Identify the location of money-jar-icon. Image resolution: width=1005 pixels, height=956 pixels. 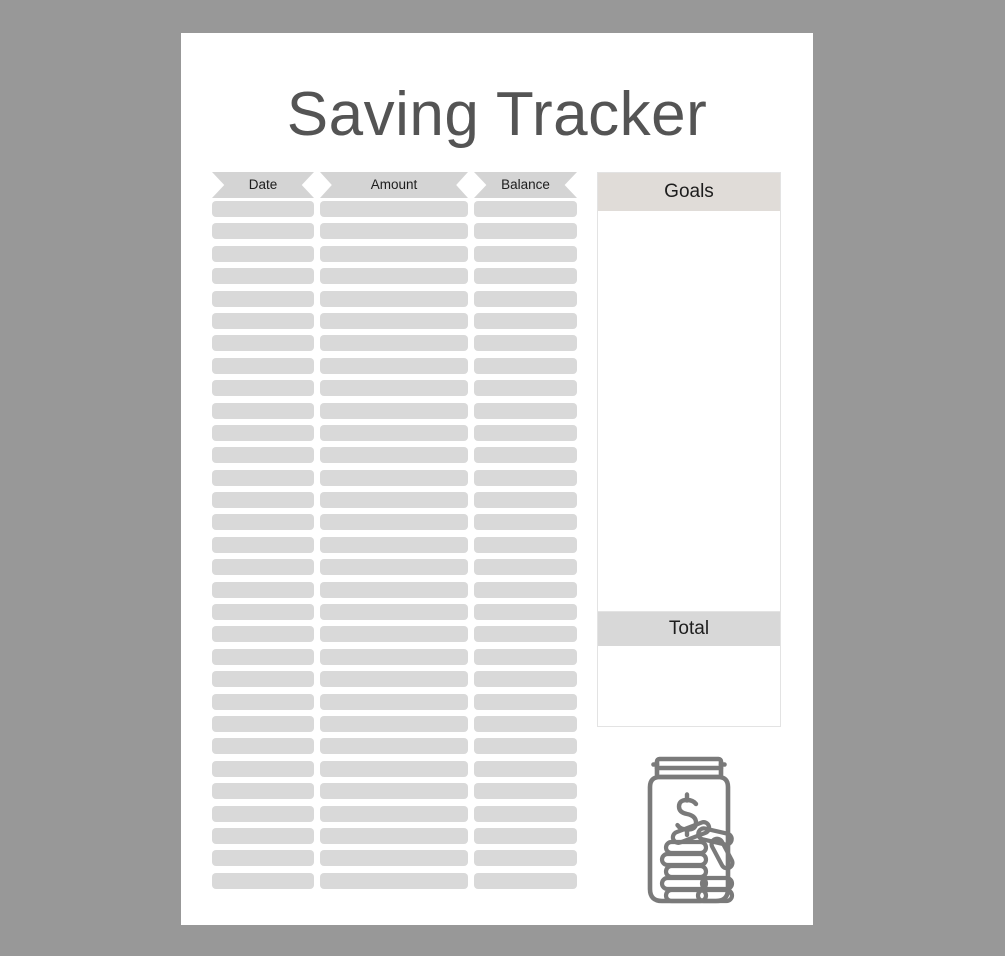
(689, 831).